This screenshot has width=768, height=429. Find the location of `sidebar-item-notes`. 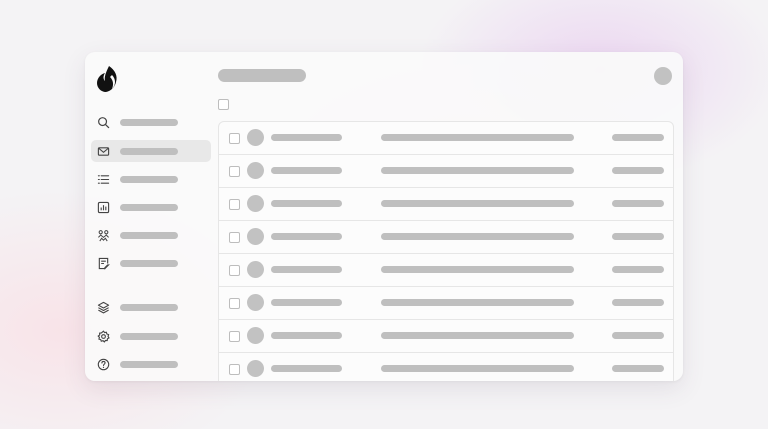

sidebar-item-notes is located at coordinates (151, 263).